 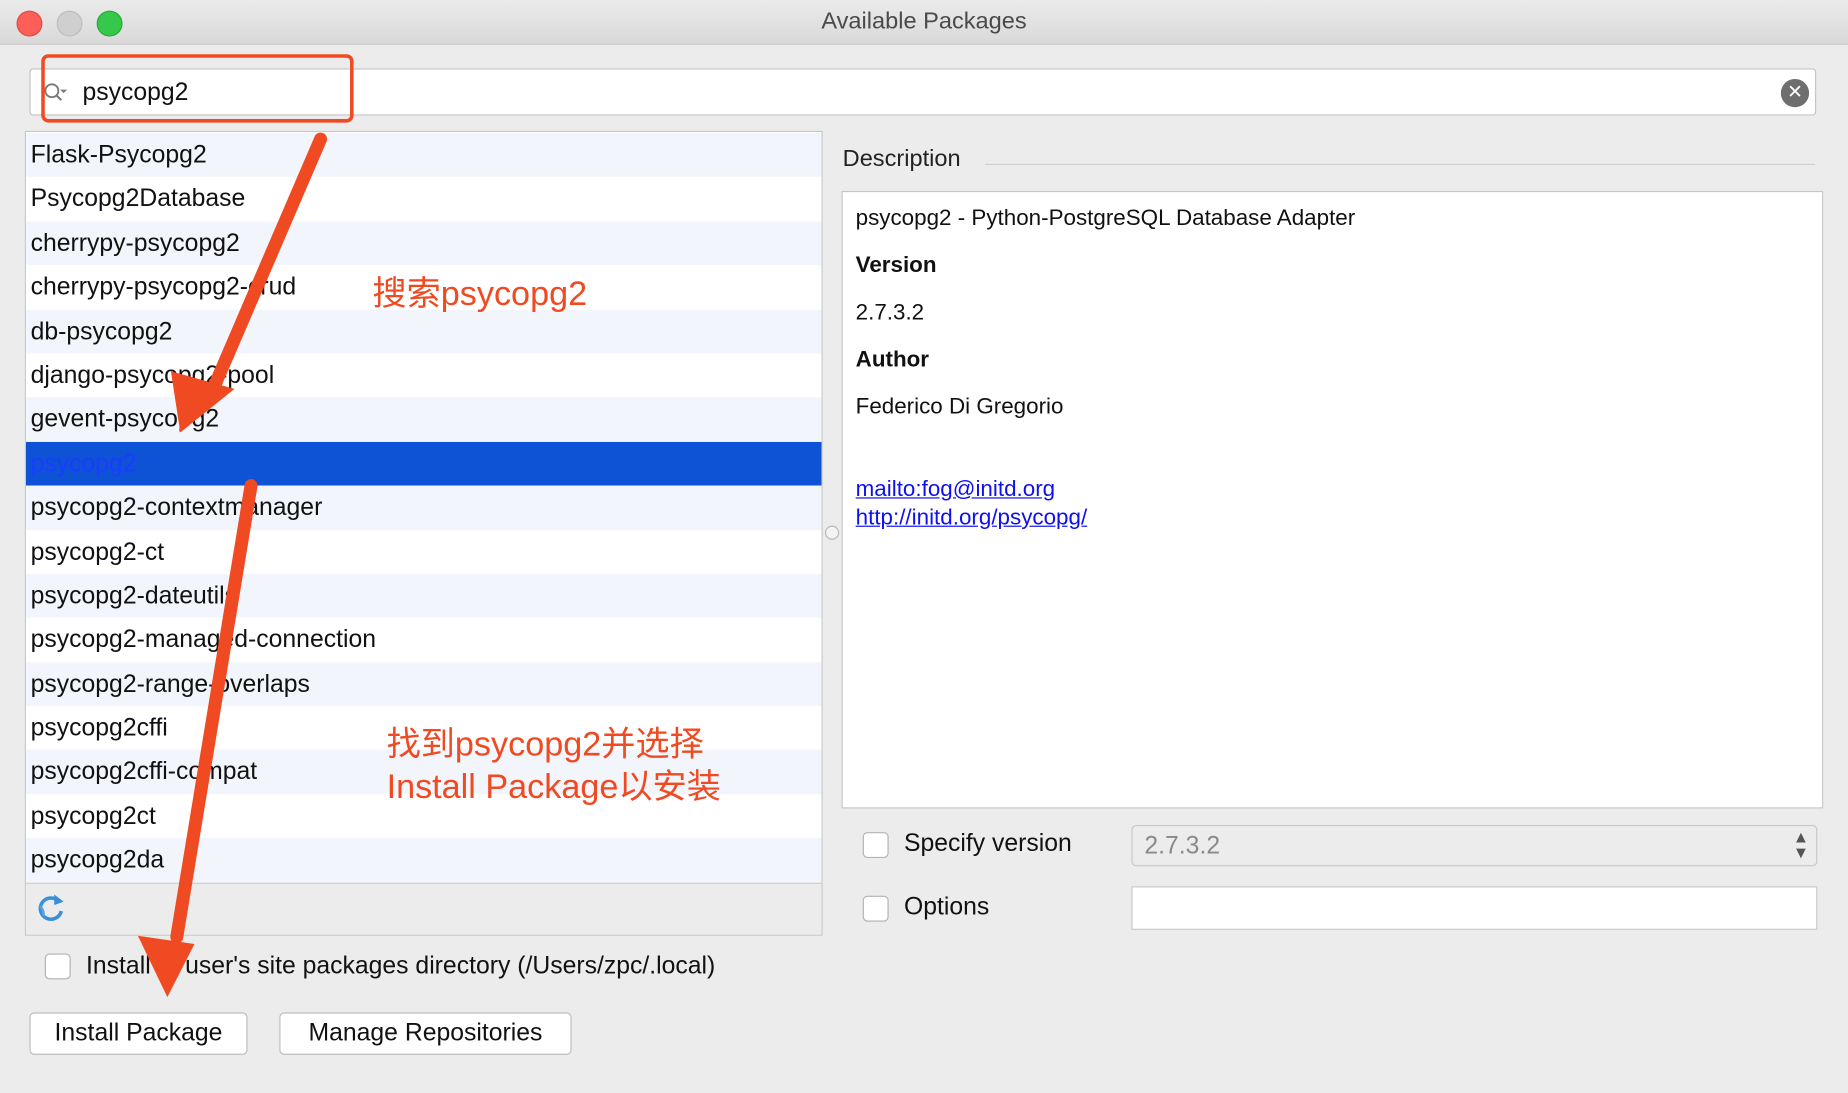 I want to click on search-annotation: 搜索psycopg2, so click(x=480, y=294).